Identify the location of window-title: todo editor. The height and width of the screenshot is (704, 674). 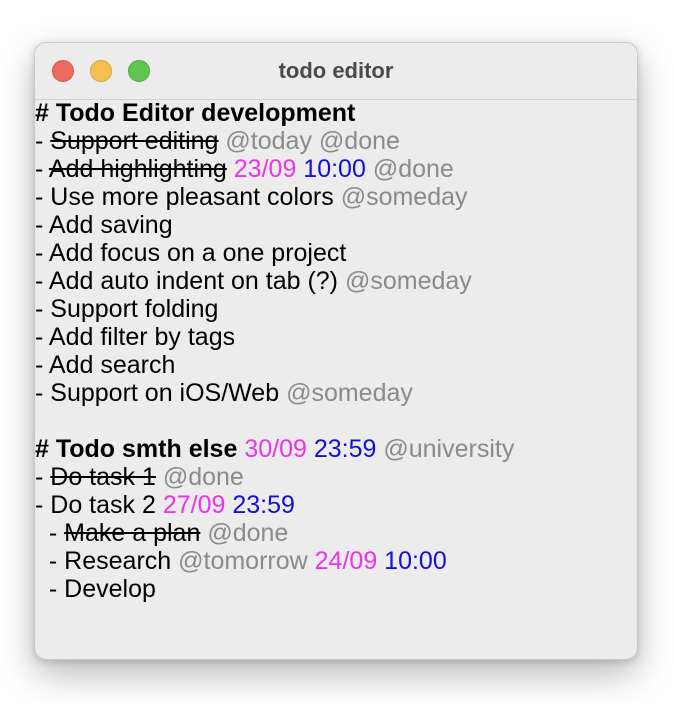
(336, 70).